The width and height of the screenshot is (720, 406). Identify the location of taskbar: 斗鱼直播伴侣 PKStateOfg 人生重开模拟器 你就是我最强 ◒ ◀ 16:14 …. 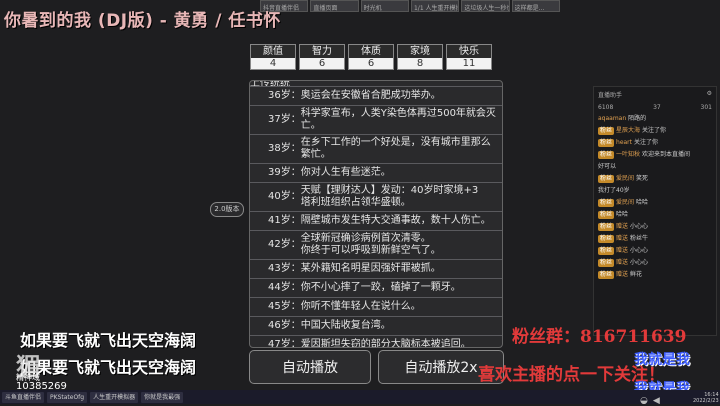
(360, 398).